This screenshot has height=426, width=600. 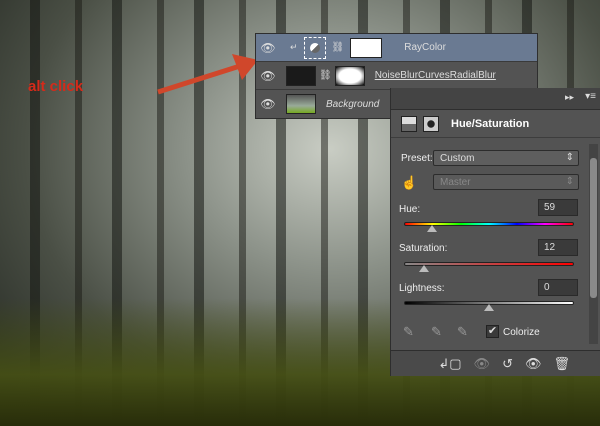 What do you see at coordinates (558, 207) in the screenshot?
I see `hue-input: 59` at bounding box center [558, 207].